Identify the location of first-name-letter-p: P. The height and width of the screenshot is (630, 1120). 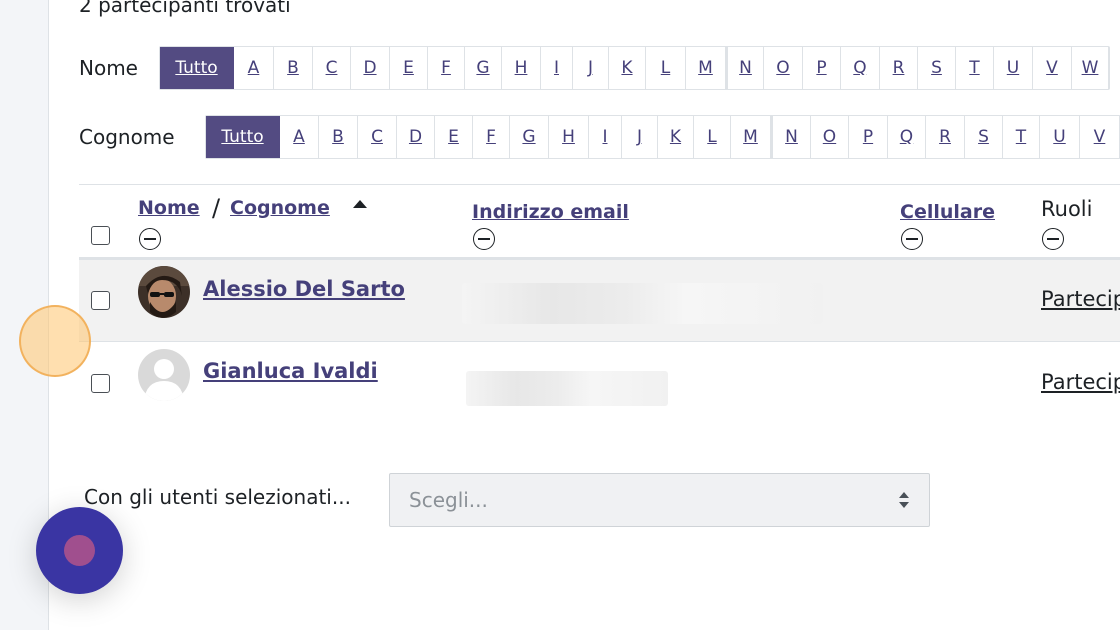
(822, 68).